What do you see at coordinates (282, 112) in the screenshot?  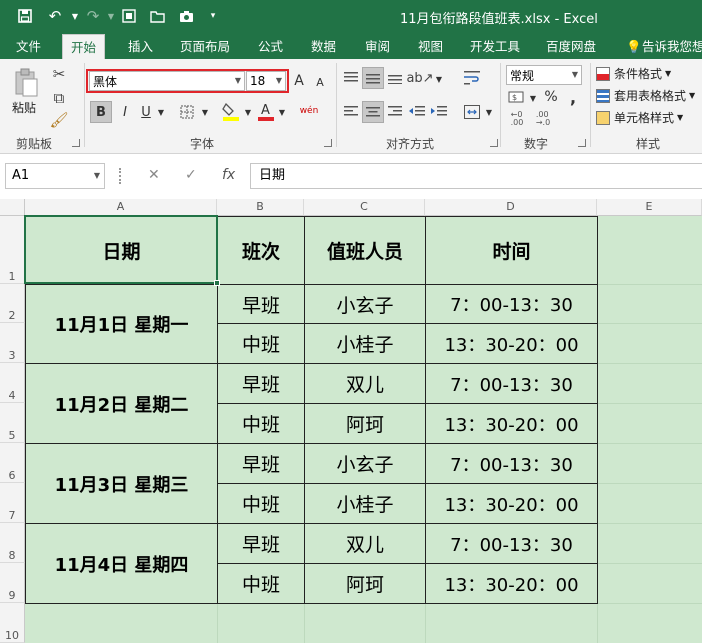 I see `font-color-dropdown-icon: ▼` at bounding box center [282, 112].